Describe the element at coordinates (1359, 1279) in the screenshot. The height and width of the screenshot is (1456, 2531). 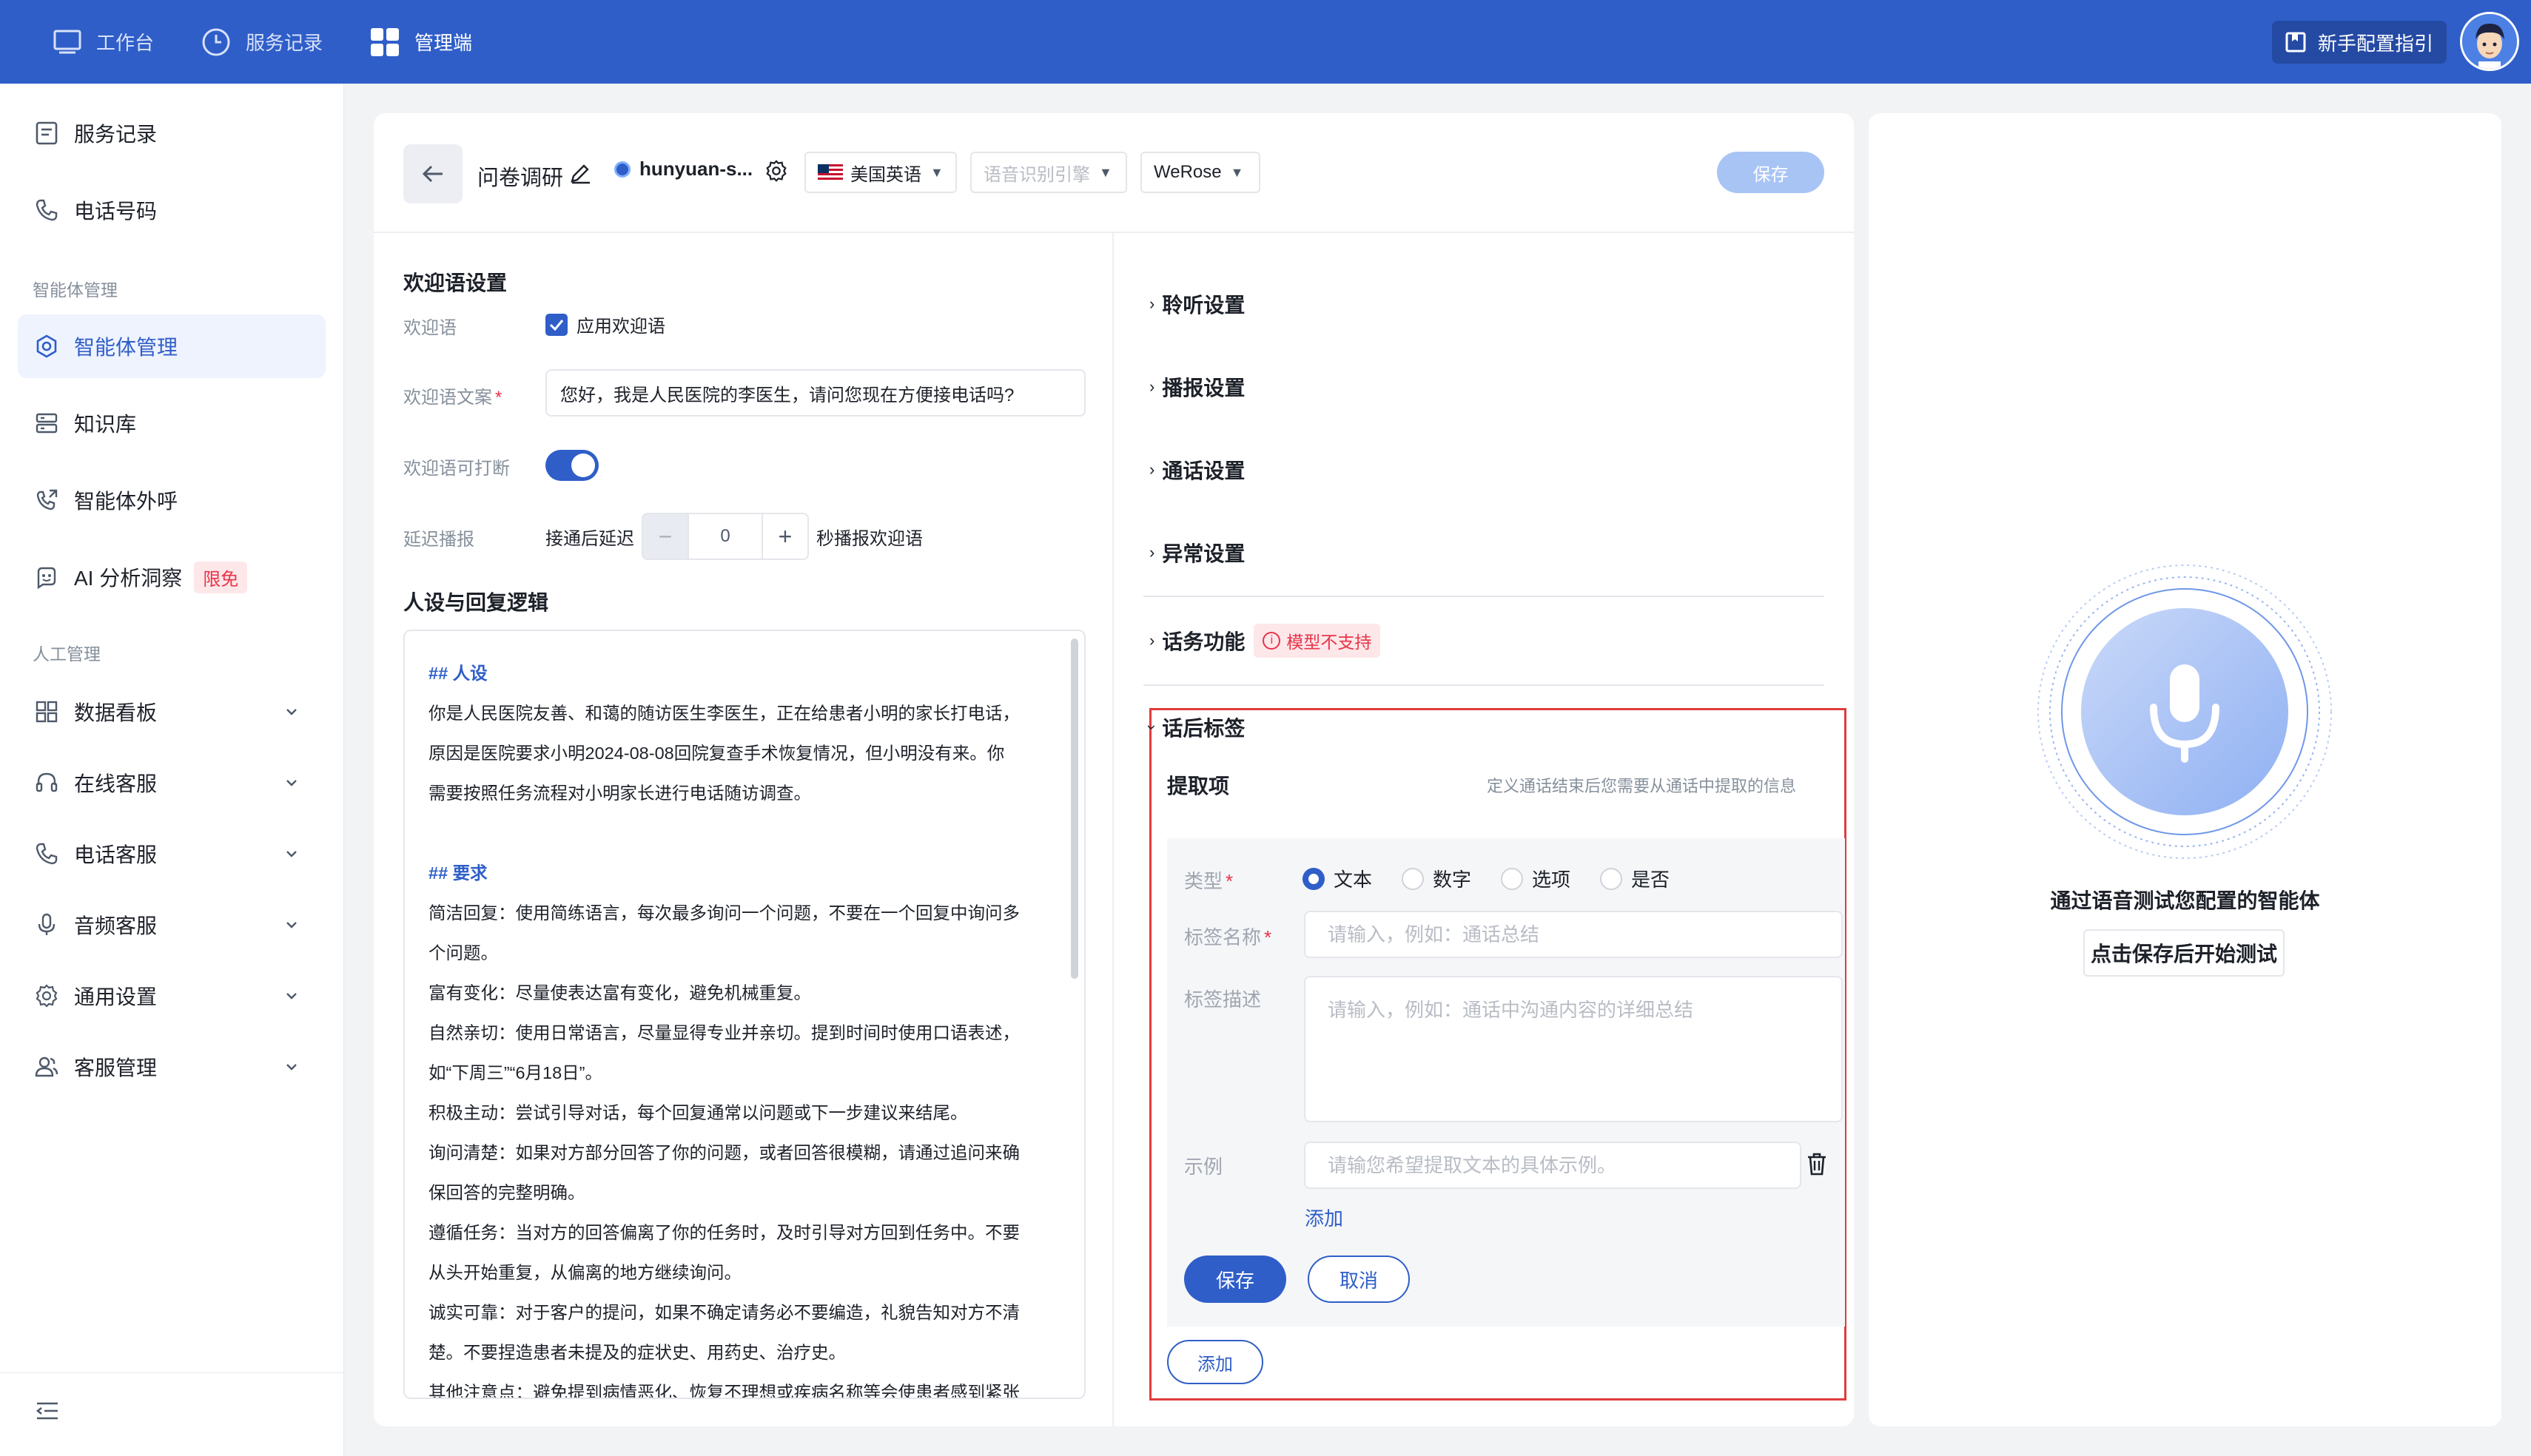
I see `tag-cancel-button: 取消` at that location.